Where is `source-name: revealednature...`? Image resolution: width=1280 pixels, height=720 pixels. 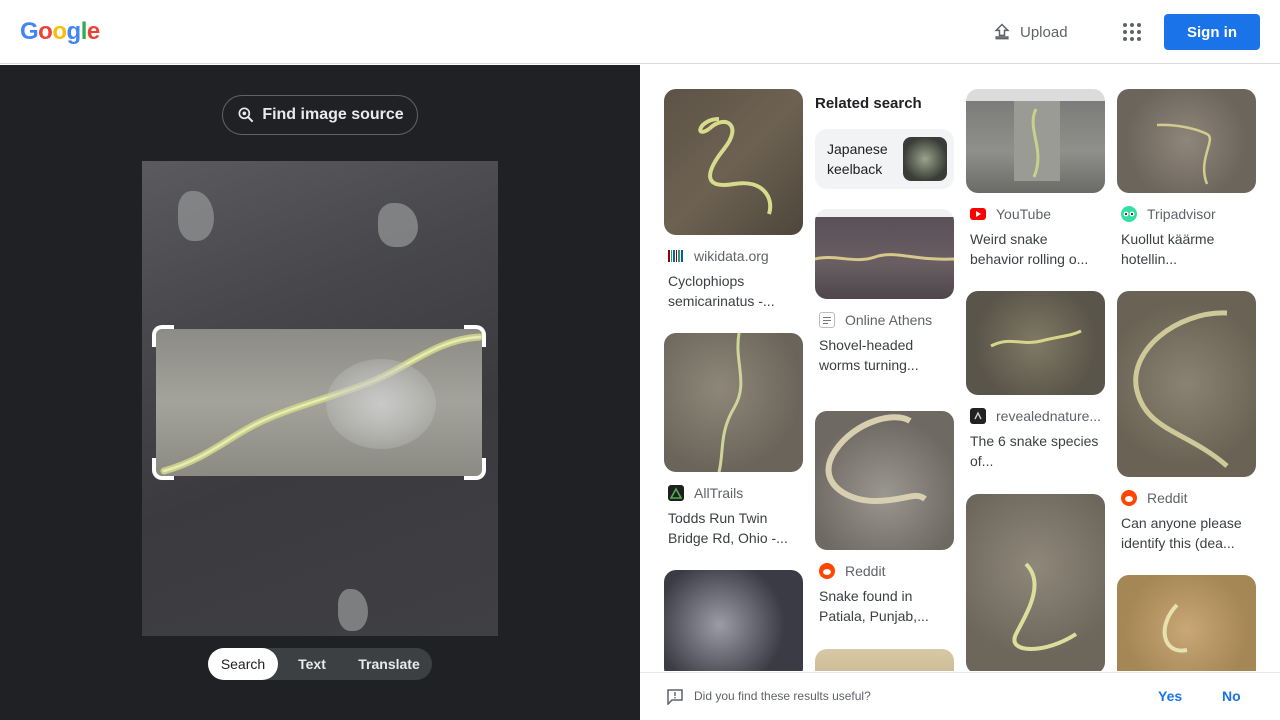
source-name: revealednature... is located at coordinates (1049, 416).